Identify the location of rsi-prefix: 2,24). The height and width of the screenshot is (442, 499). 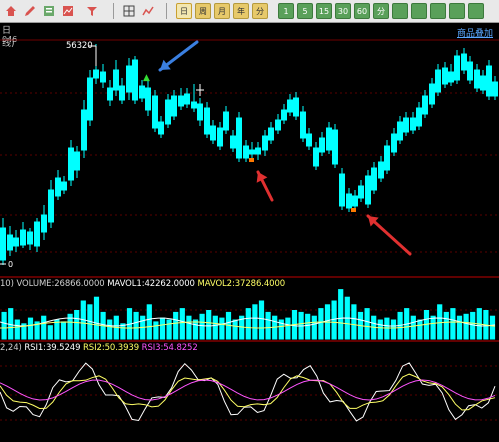
(11, 348).